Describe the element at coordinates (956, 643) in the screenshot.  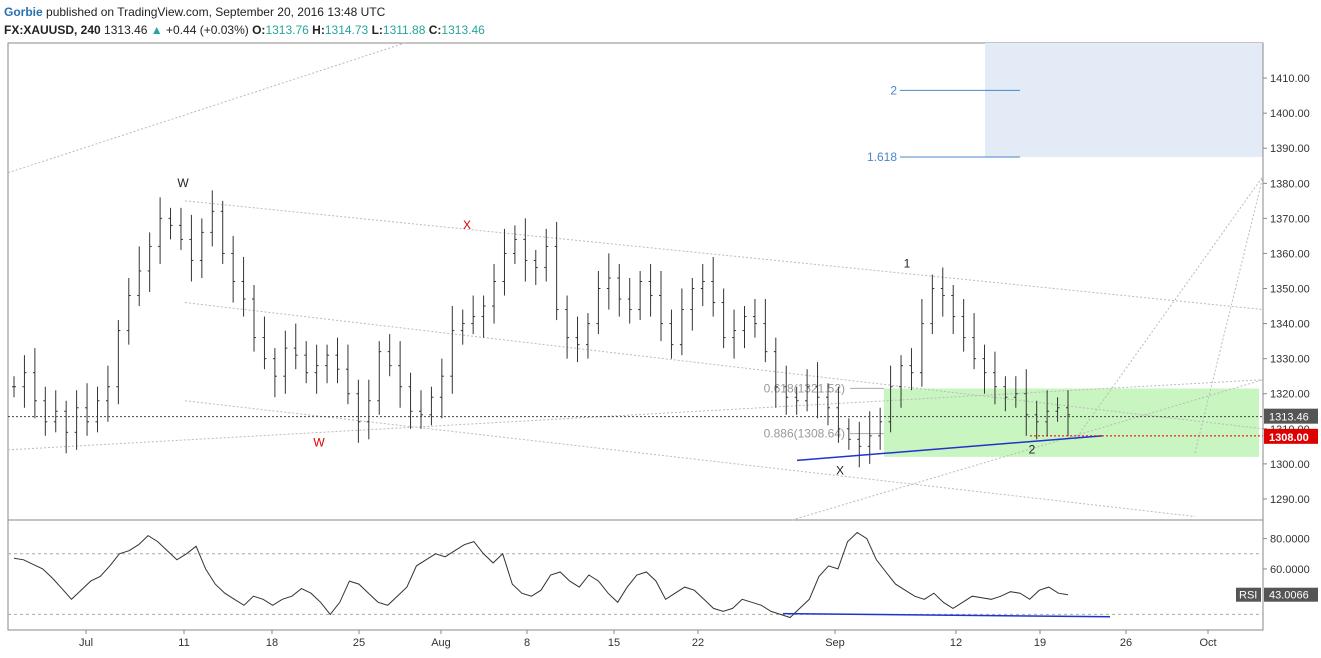
I see `time-tick-label: 12` at that location.